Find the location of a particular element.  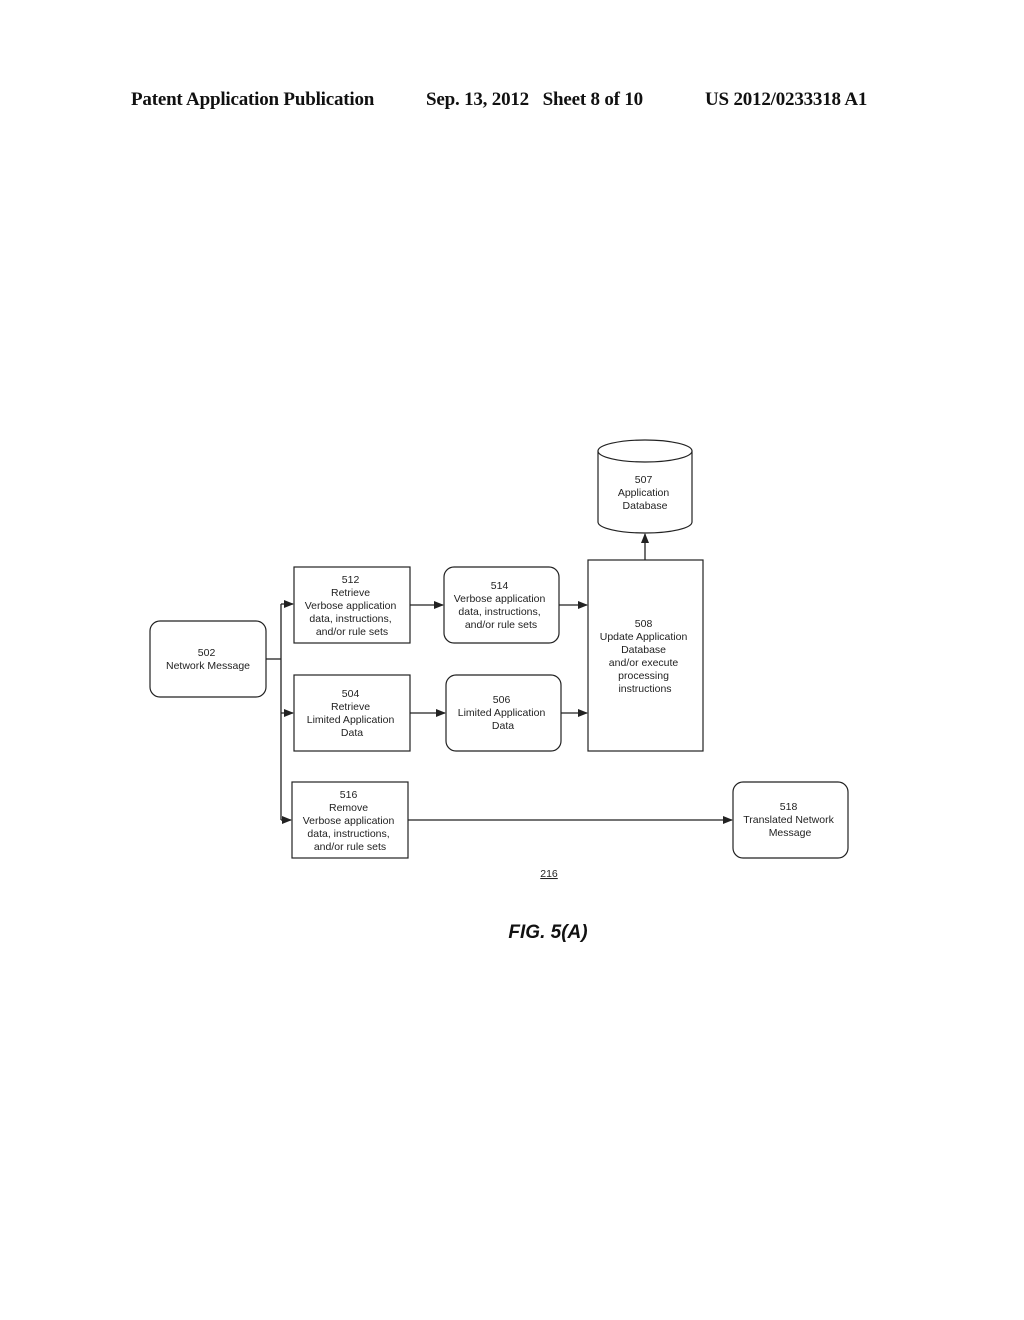

node-507-application-database: 507 Application Database is located at coordinates (645, 486).